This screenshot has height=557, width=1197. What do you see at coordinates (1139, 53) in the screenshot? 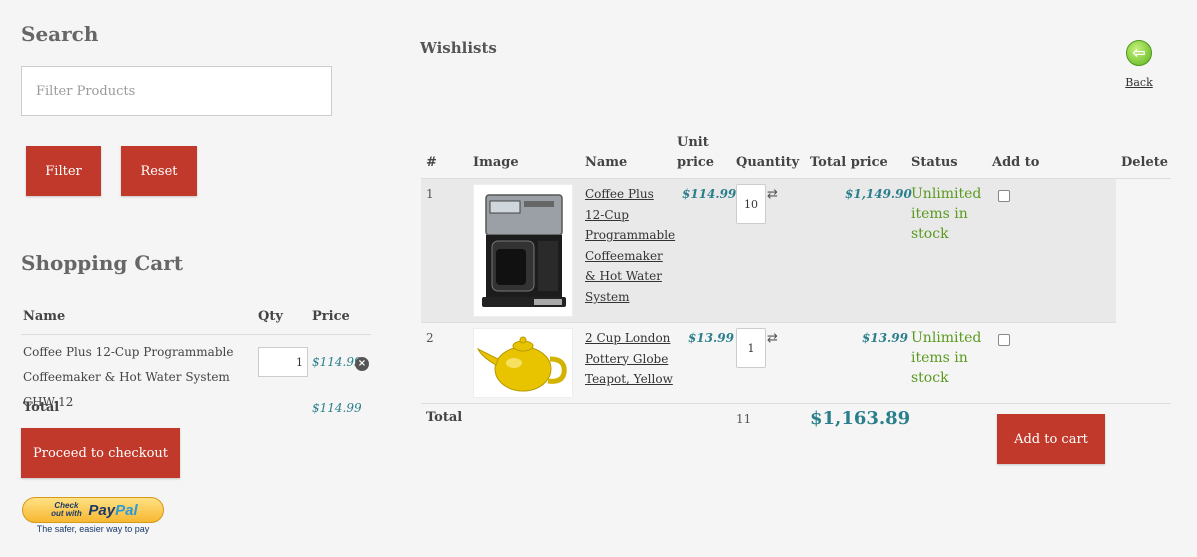
I see `back-arrow-icon: ⇦` at bounding box center [1139, 53].